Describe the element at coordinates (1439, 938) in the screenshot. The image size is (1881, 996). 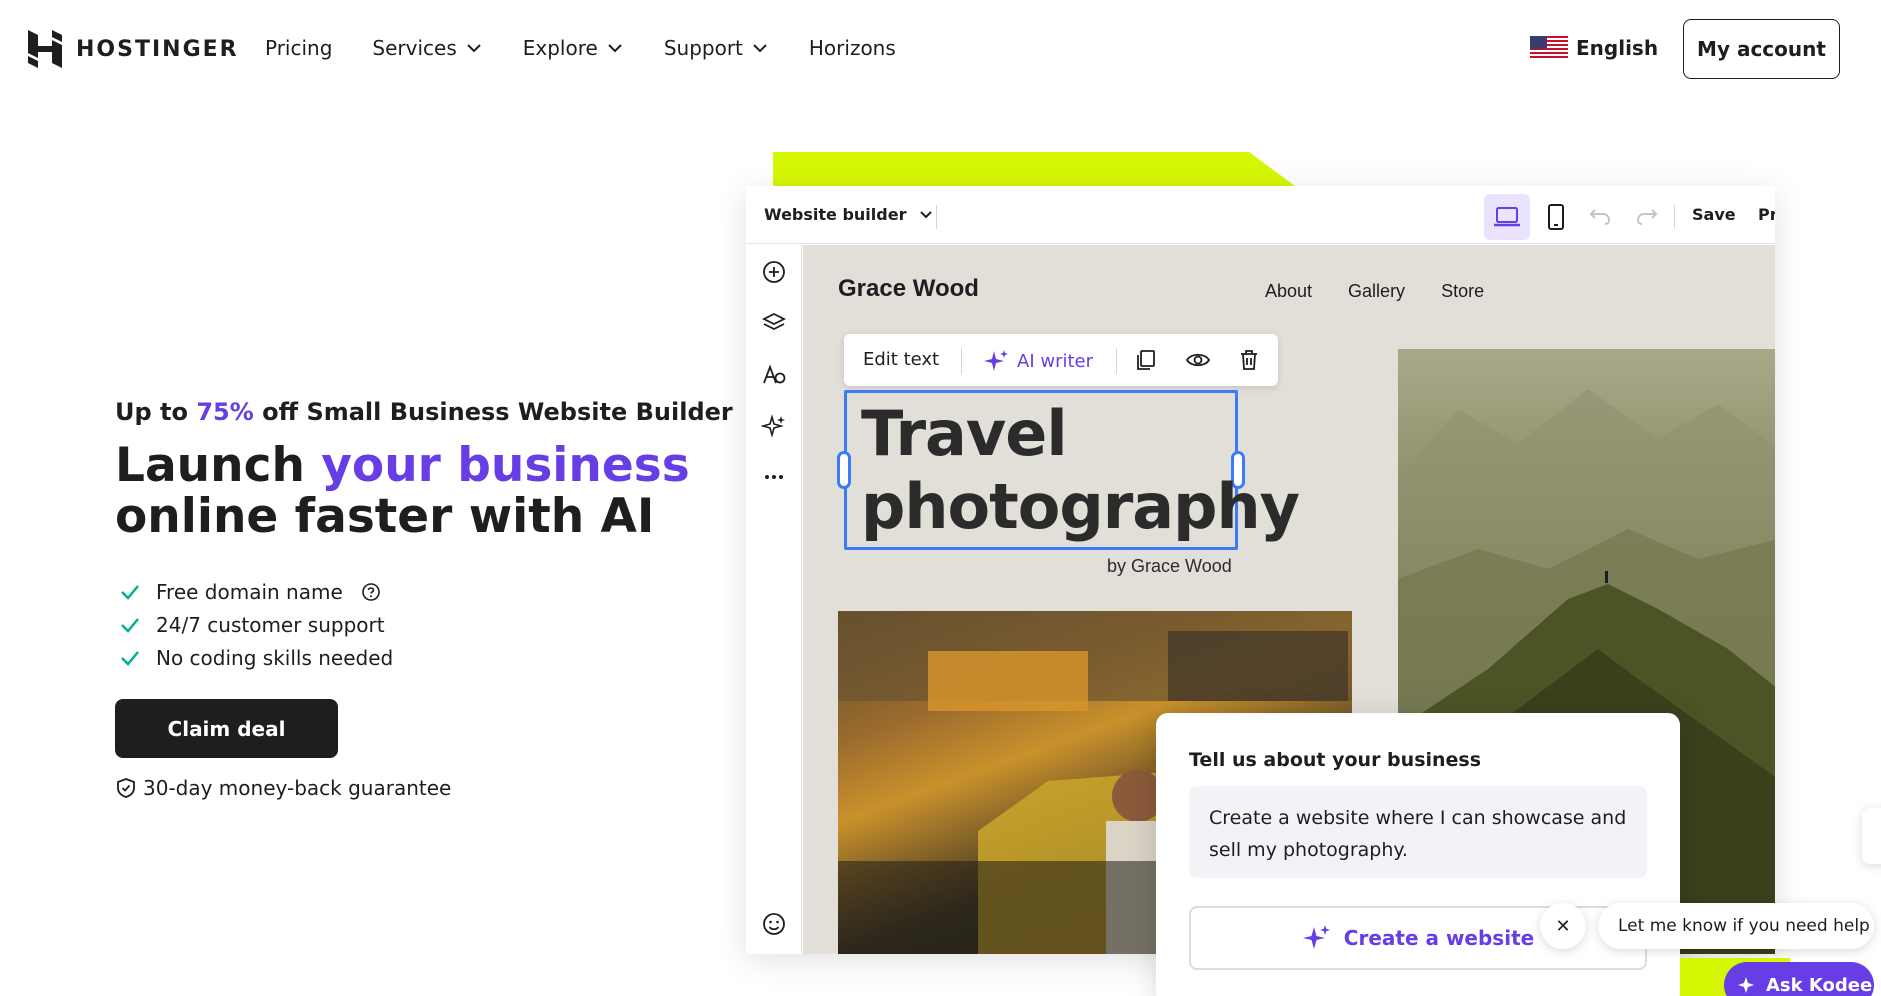
I see `create-website-label: Create a website` at that location.